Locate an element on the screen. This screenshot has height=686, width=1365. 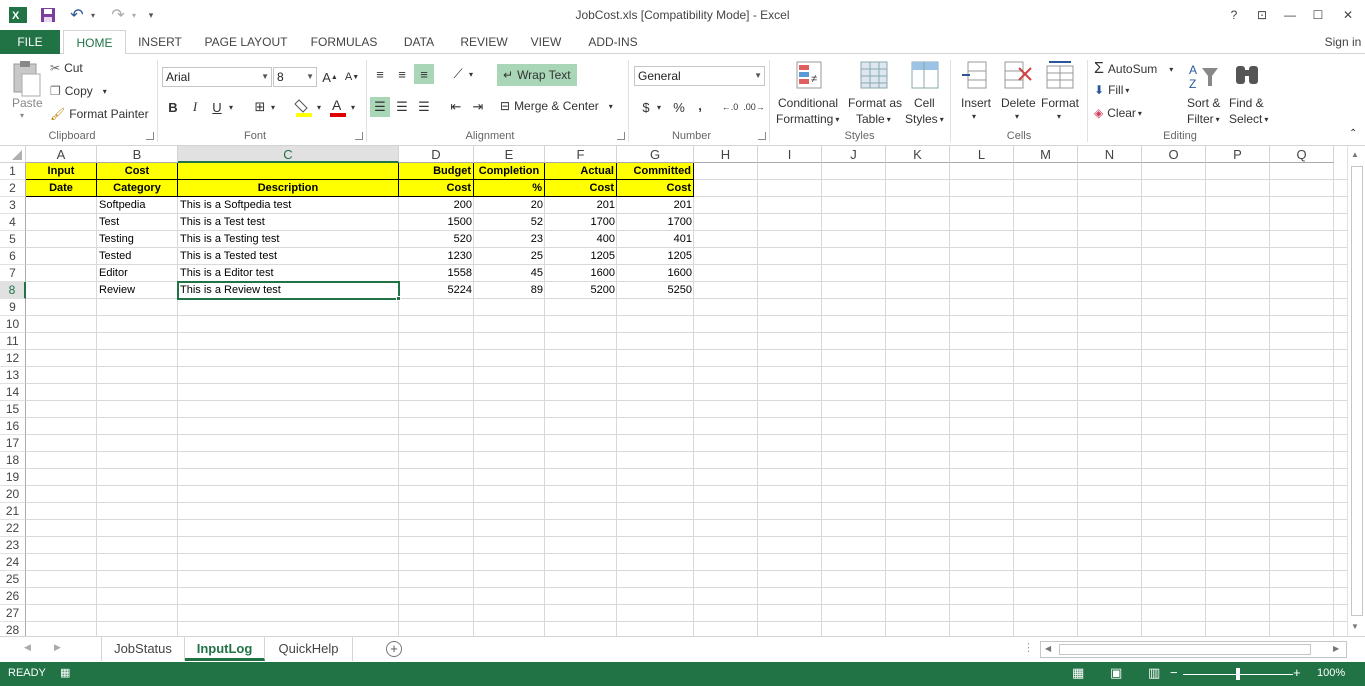
autosum-button: Σ AutoSum ▾ is located at coordinates (1133, 69).